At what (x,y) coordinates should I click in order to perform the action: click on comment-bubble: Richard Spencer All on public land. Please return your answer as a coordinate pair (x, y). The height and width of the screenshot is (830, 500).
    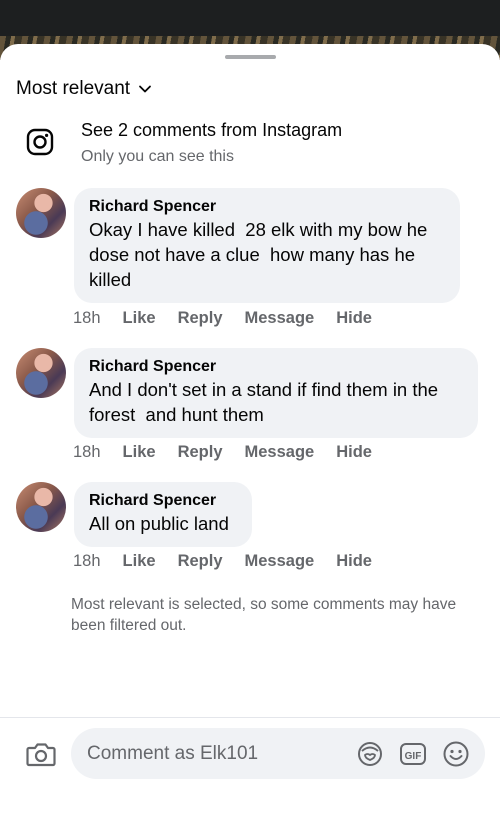
    Looking at the image, I should click on (163, 514).